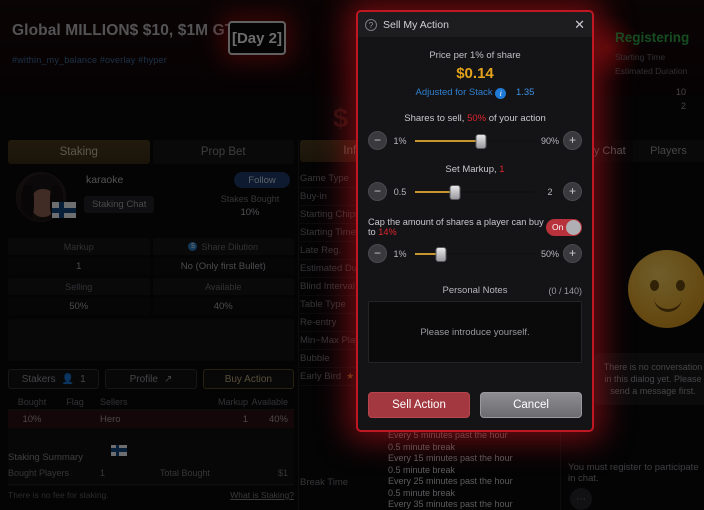  I want to click on sell-action-button: Sell Action, so click(419, 405).